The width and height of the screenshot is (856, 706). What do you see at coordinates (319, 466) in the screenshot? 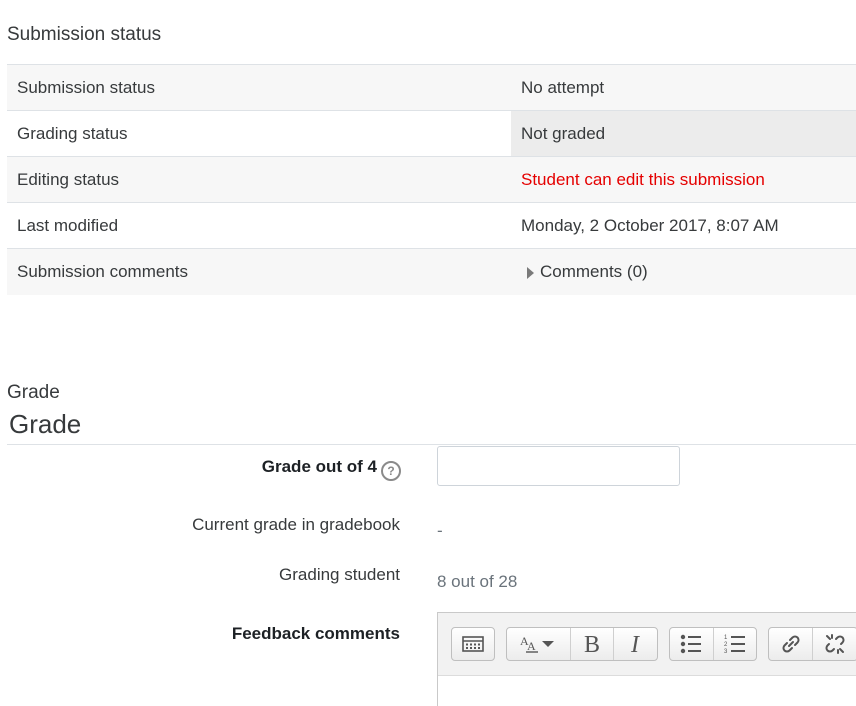
I see `grade-out-of-label: Grade out of 4` at bounding box center [319, 466].